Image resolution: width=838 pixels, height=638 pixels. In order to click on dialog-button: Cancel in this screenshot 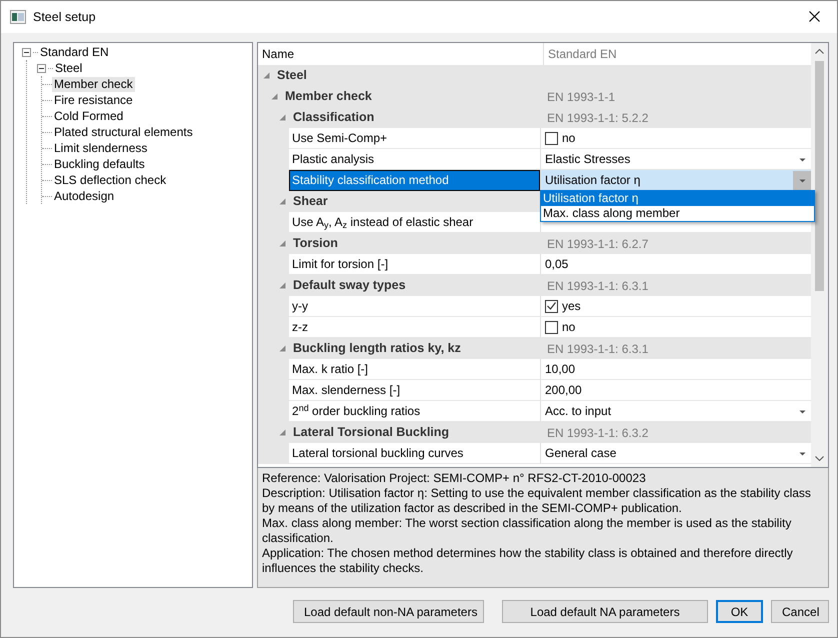, I will do `click(800, 611)`.